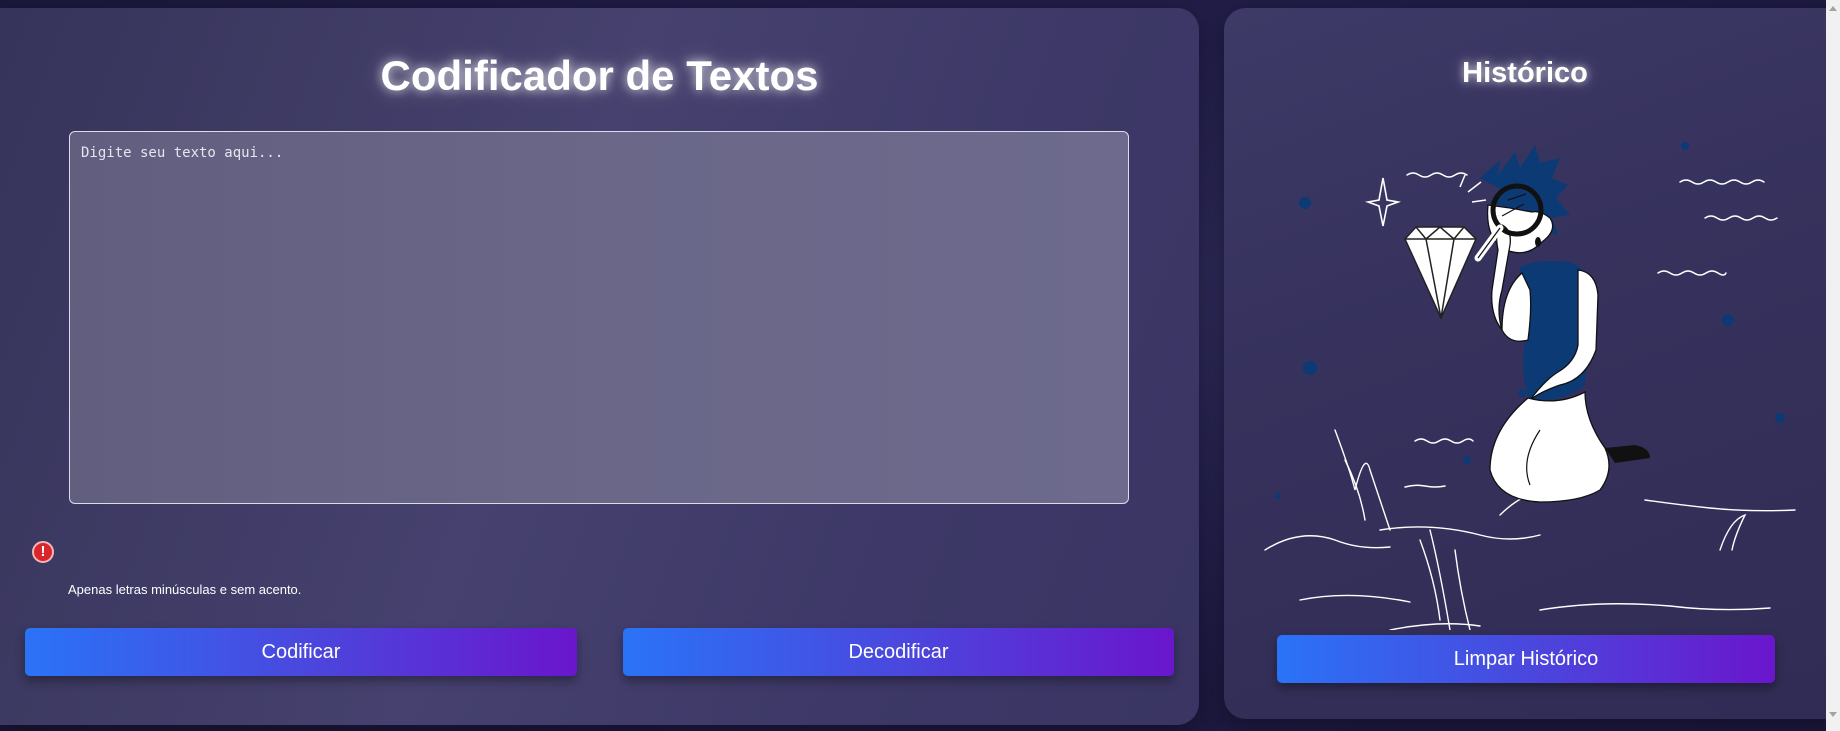 This screenshot has width=1840, height=731. I want to click on scroll-down-icon, so click(1833, 714).